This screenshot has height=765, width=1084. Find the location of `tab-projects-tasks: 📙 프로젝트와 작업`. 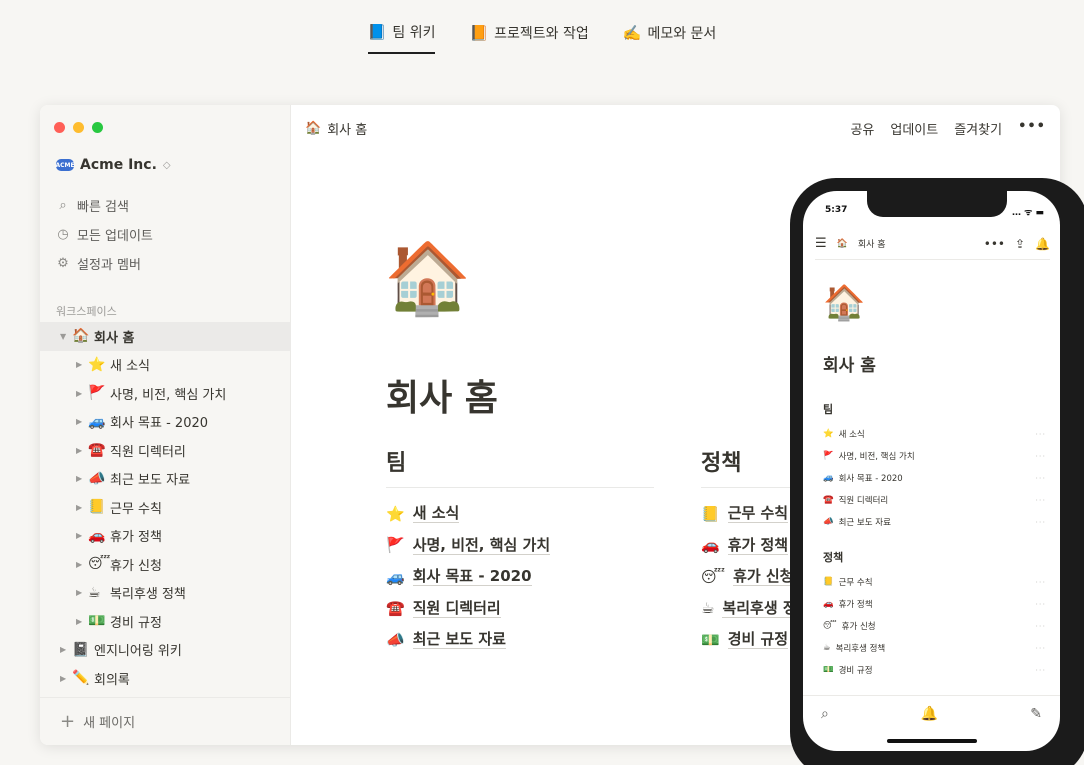

tab-projects-tasks: 📙 프로젝트와 작업 is located at coordinates (528, 38).